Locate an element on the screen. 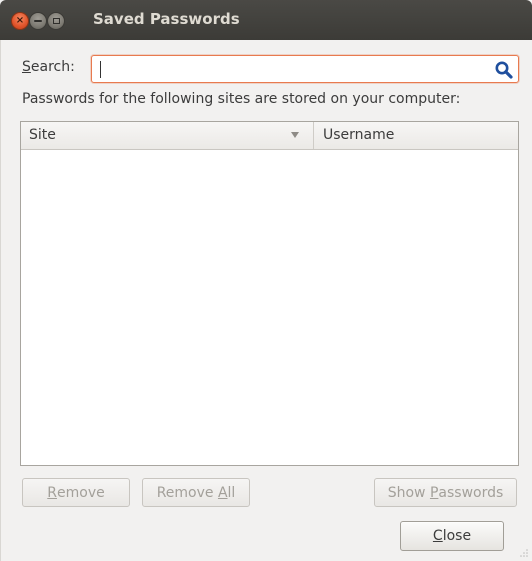 This screenshot has height=561, width=532. column-header-username-label: Username is located at coordinates (359, 135).